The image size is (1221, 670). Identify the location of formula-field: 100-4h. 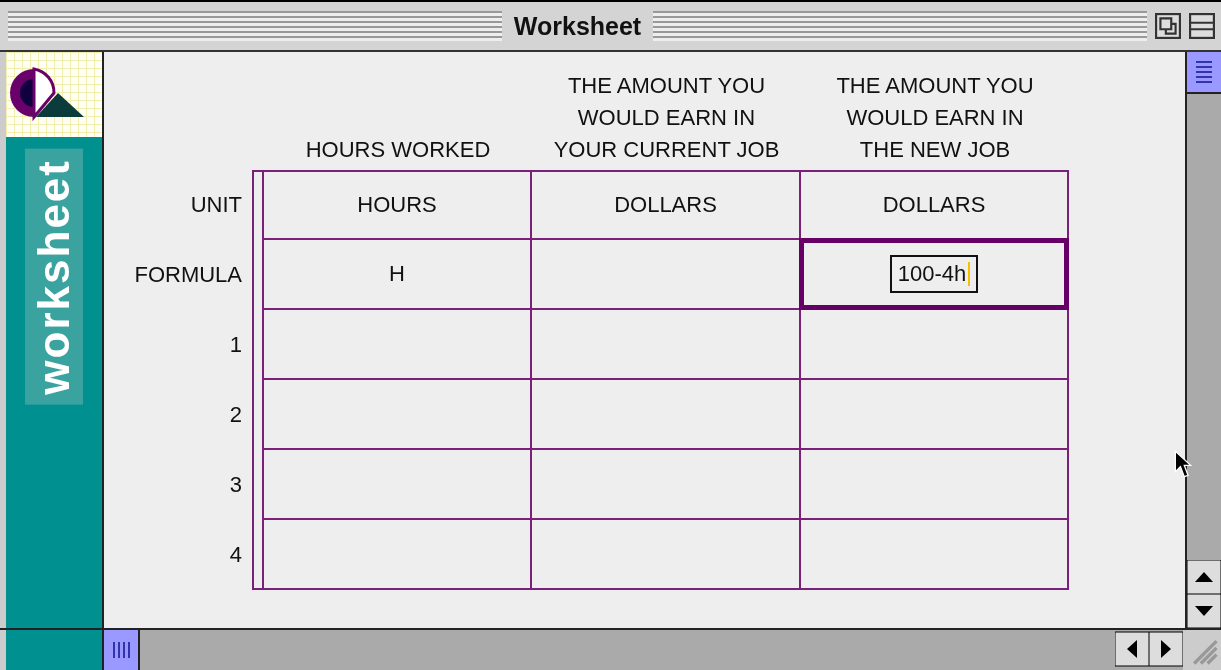
(934, 274).